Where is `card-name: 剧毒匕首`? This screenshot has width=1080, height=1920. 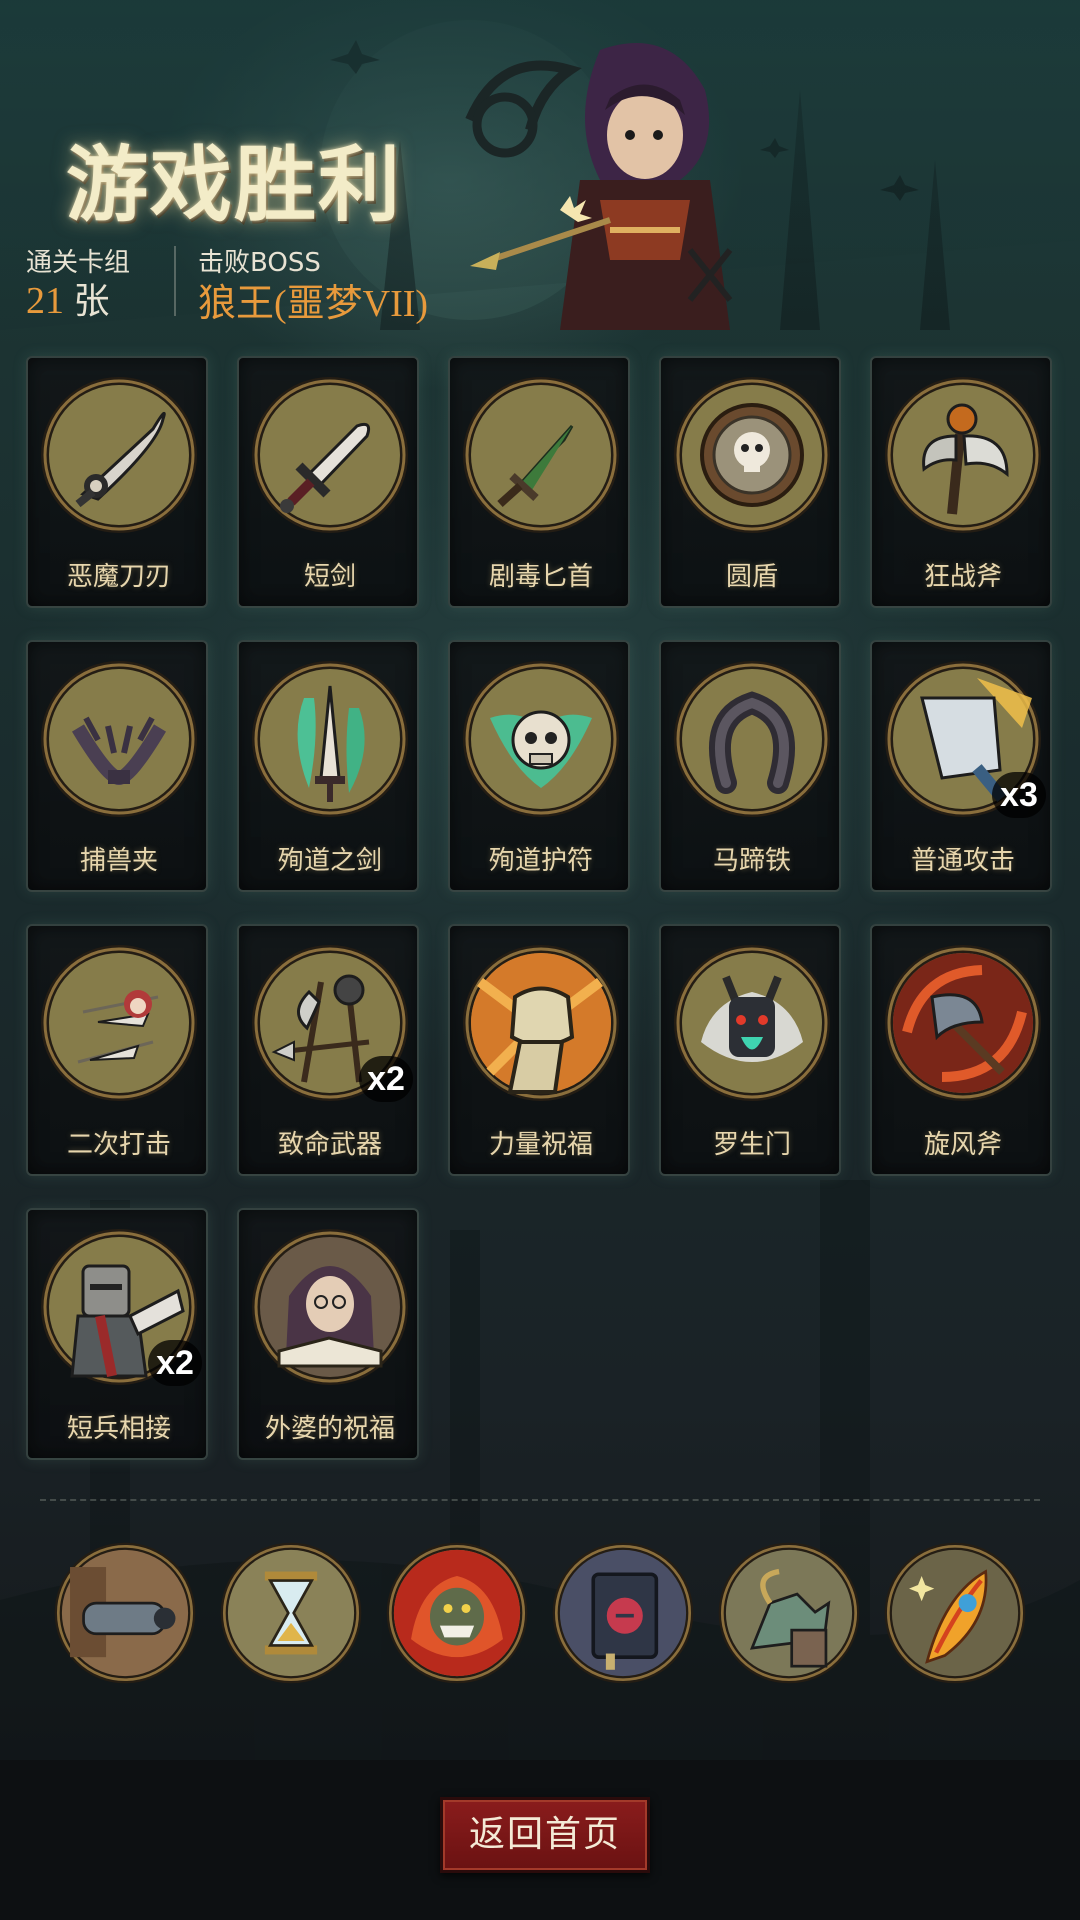
card-name: 剧毒匕首 is located at coordinates (540, 577).